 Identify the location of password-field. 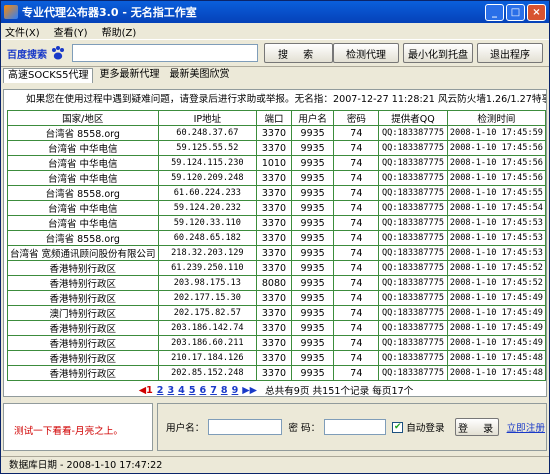
(355, 427).